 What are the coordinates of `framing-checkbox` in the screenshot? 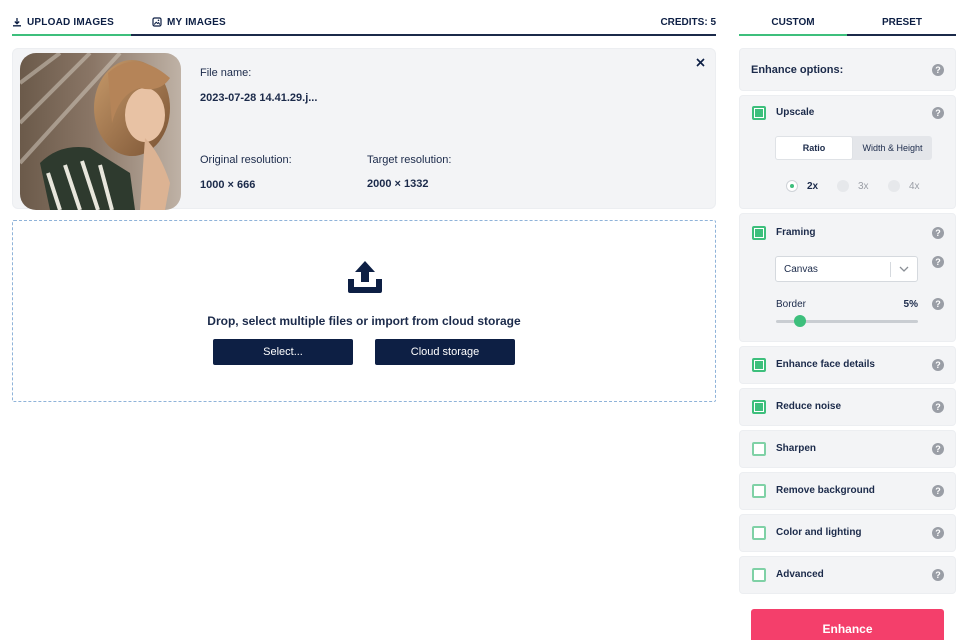 It's located at (759, 233).